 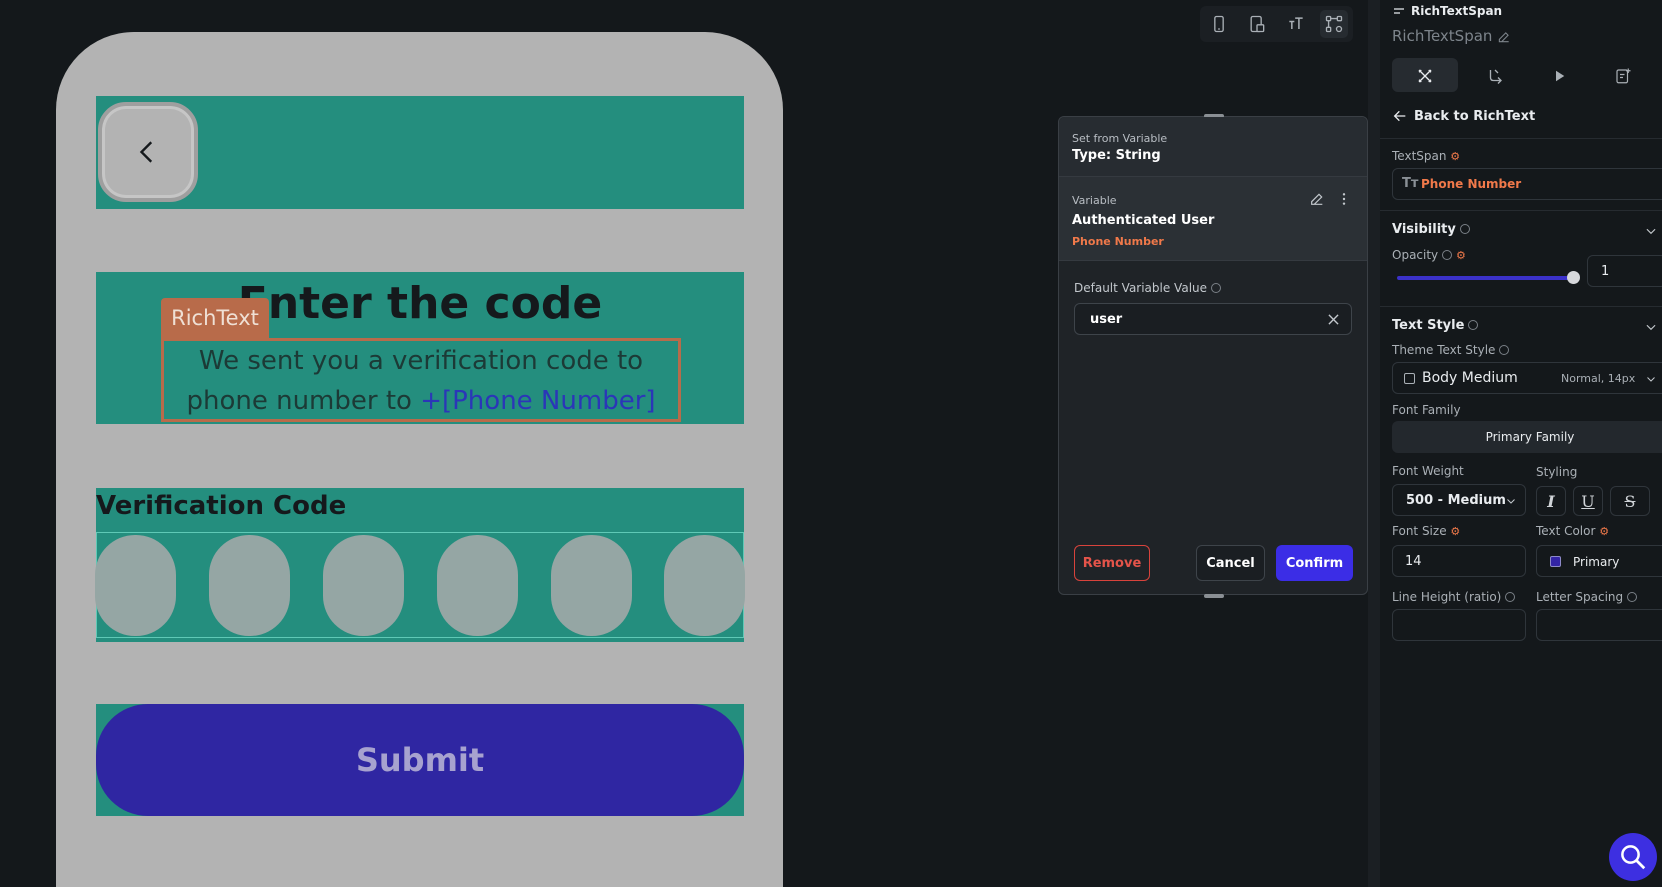 What do you see at coordinates (1572, 531) in the screenshot?
I see `text-color-label: Text Color ⚙` at bounding box center [1572, 531].